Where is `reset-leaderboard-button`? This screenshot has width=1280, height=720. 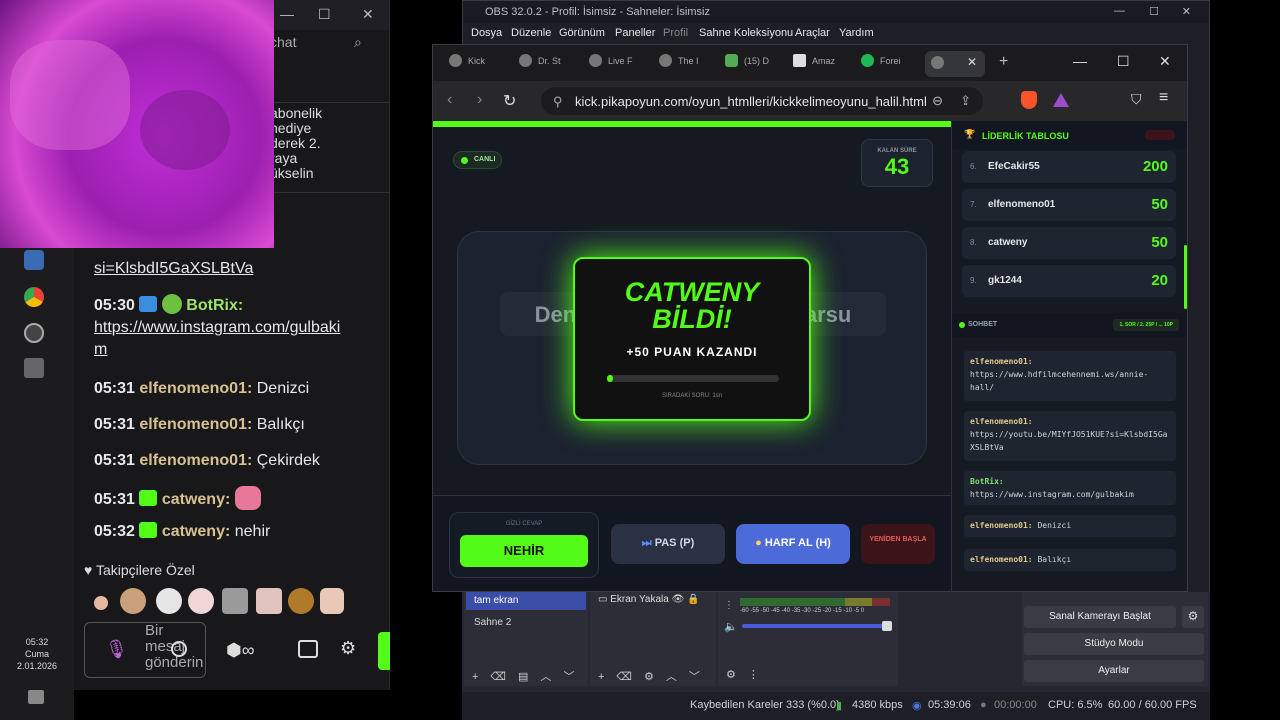
reset-leaderboard-button is located at coordinates (1160, 135).